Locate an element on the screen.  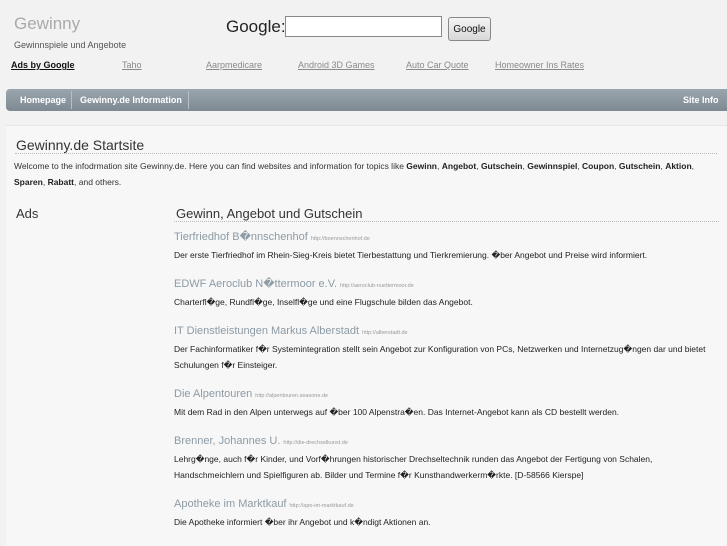
site-subtitle: Gewinnspiele und Angebote is located at coordinates (70, 45).